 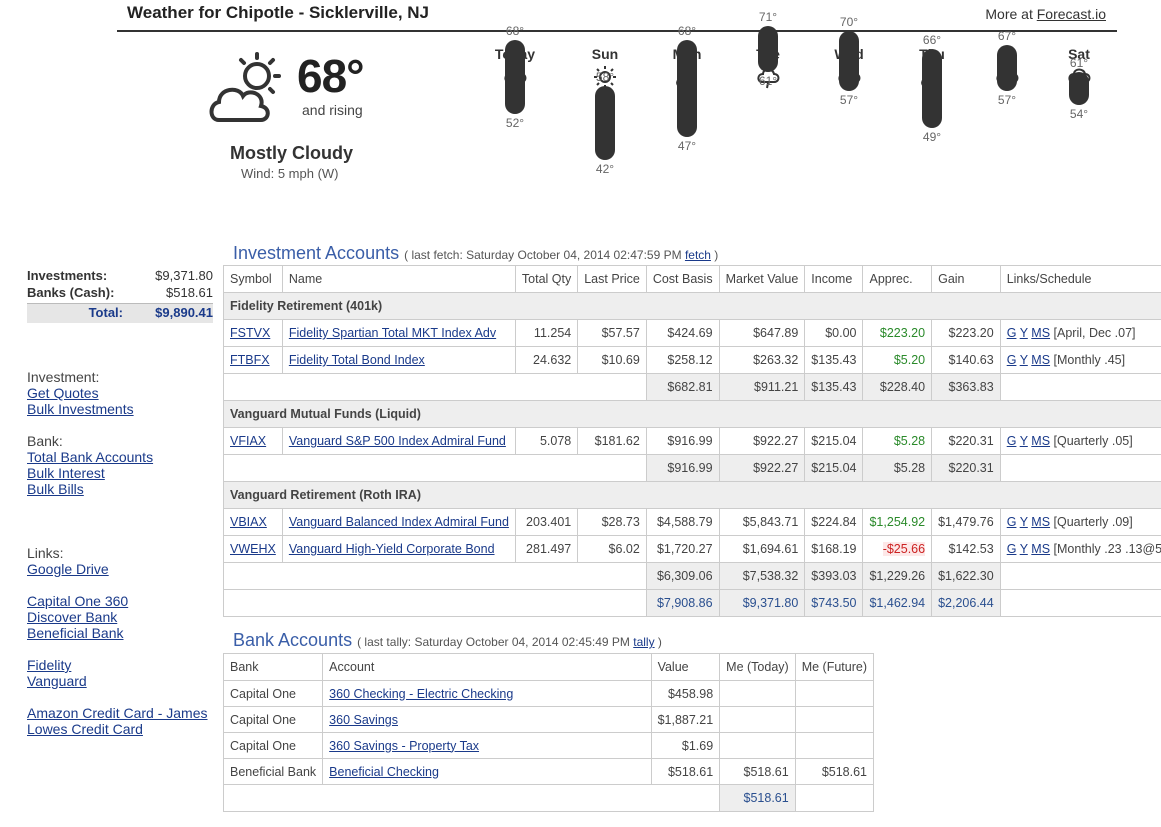 I want to click on apprec-cell: -$25.66, so click(x=897, y=549).